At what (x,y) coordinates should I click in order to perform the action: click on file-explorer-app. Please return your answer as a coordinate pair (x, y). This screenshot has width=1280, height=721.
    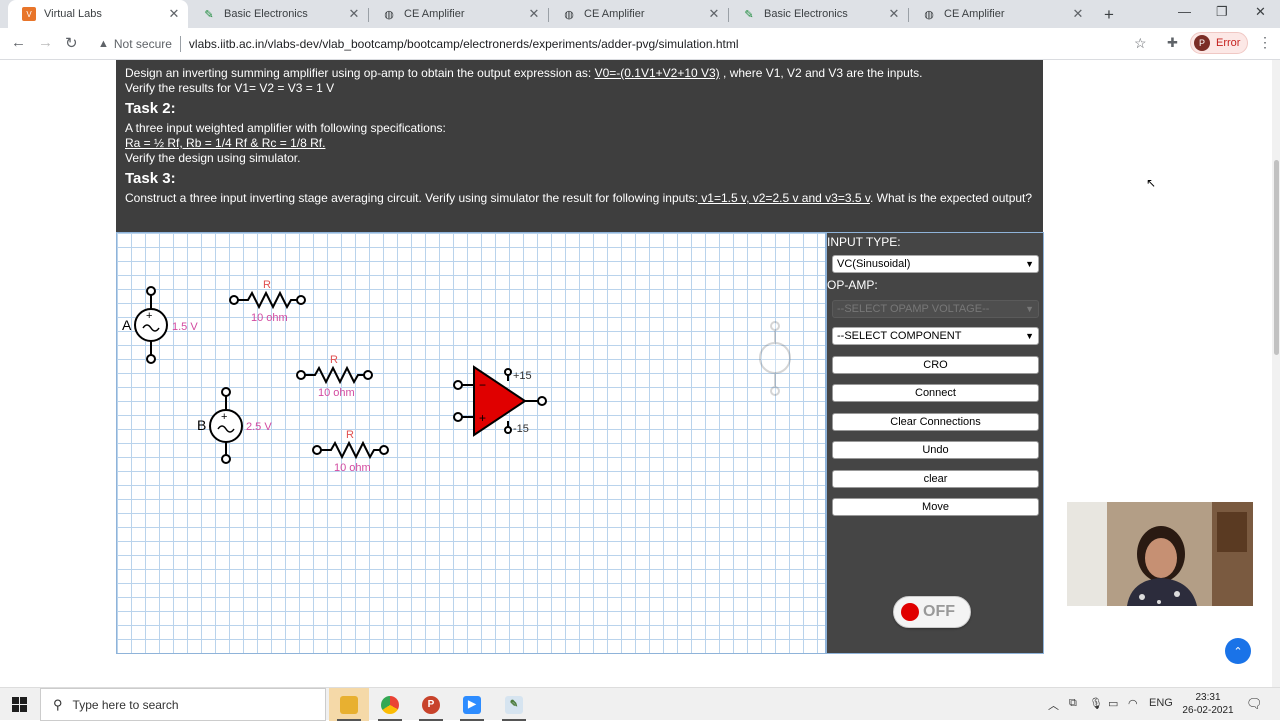
    Looking at the image, I should click on (349, 704).